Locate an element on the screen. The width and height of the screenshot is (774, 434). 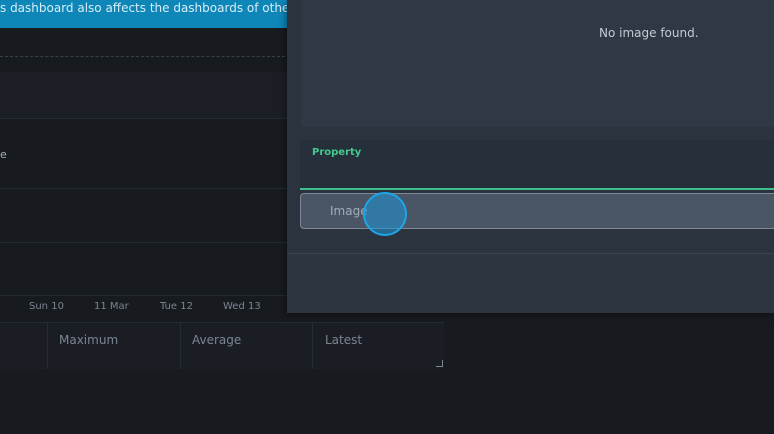
legend-header-maximum: Maximum is located at coordinates (88, 340).